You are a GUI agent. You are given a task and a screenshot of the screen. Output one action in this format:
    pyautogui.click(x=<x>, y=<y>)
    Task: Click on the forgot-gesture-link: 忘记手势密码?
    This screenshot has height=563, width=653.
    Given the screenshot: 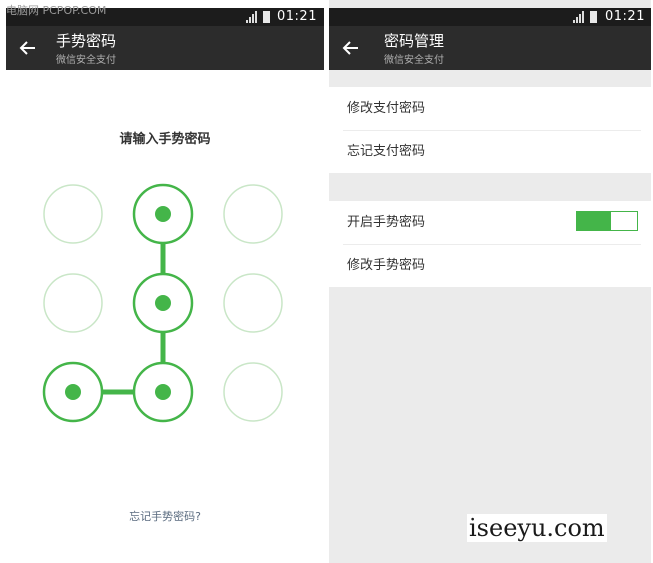 What is the action you would take?
    pyautogui.click(x=165, y=516)
    